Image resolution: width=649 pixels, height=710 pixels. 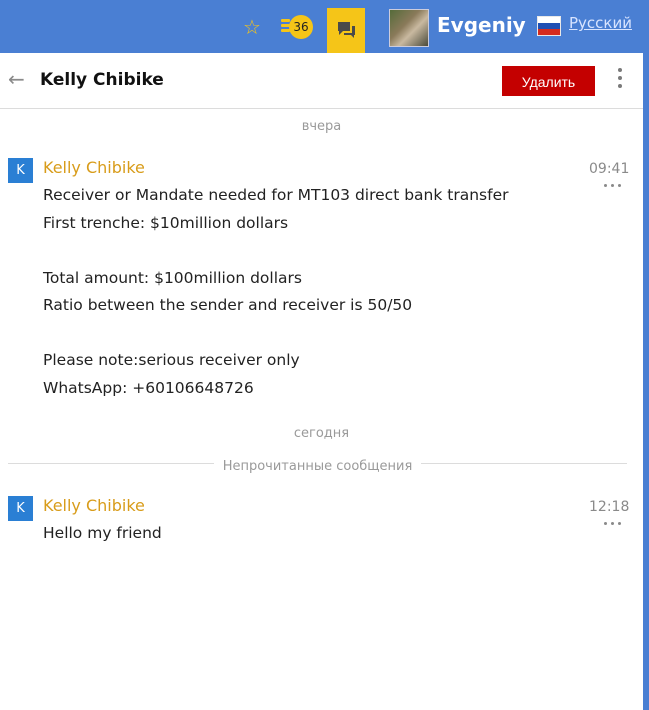 What do you see at coordinates (646, 381) in the screenshot?
I see `right-edge-bar` at bounding box center [646, 381].